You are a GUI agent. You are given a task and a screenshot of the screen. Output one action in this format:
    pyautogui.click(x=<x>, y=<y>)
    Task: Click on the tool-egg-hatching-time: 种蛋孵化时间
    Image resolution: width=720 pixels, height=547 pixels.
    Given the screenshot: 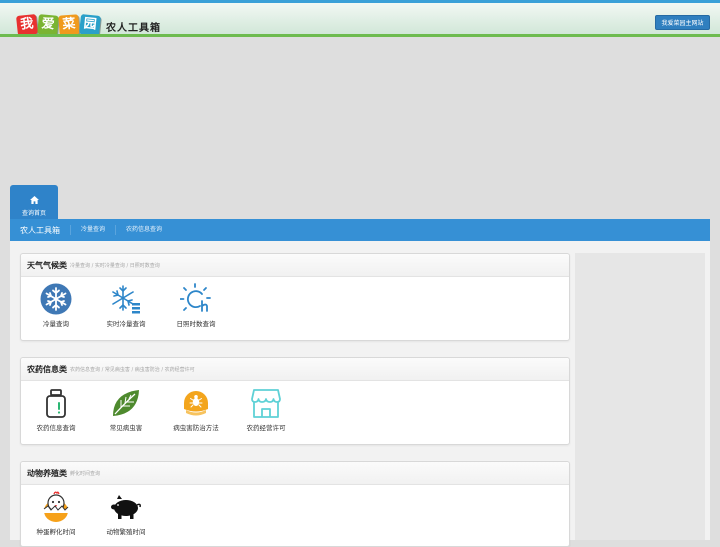 What is the action you would take?
    pyautogui.click(x=56, y=513)
    